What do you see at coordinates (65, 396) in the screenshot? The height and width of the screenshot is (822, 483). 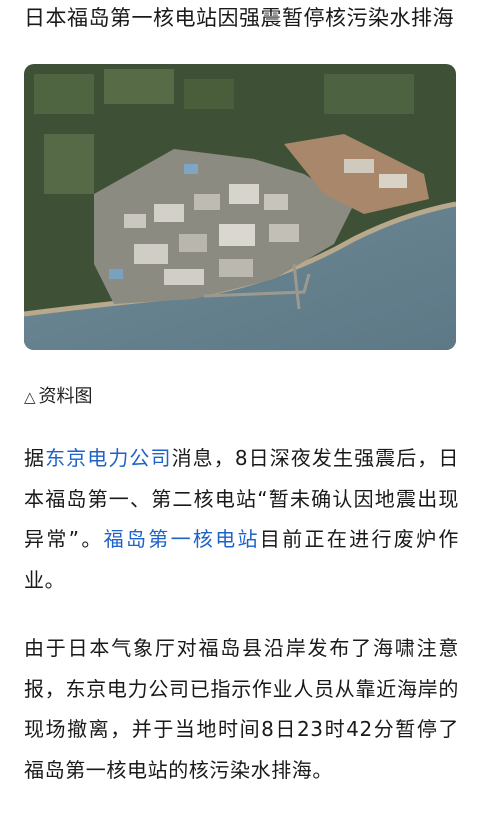 I see `image-caption-text: 资料图` at bounding box center [65, 396].